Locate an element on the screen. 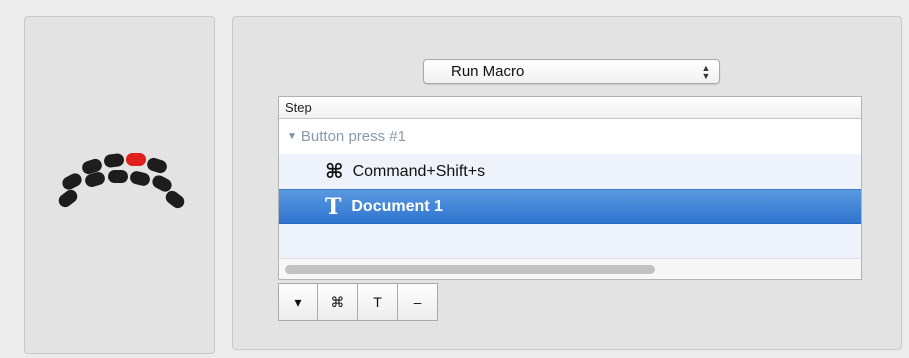 Image resolution: width=909 pixels, height=358 pixels. add-keystroke-button: ⌘ is located at coordinates (338, 302).